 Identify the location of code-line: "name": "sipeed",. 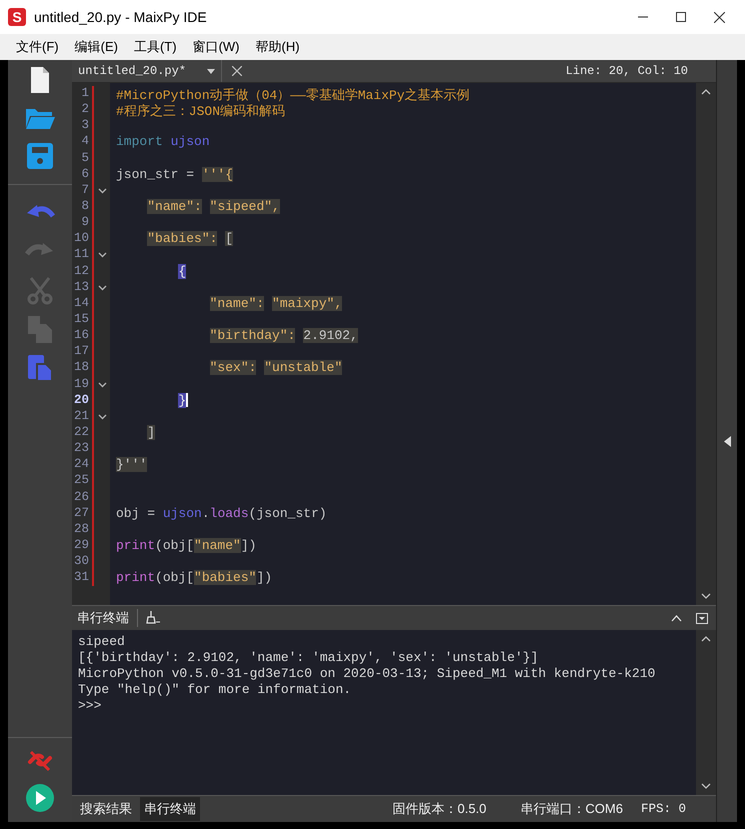
(213, 207).